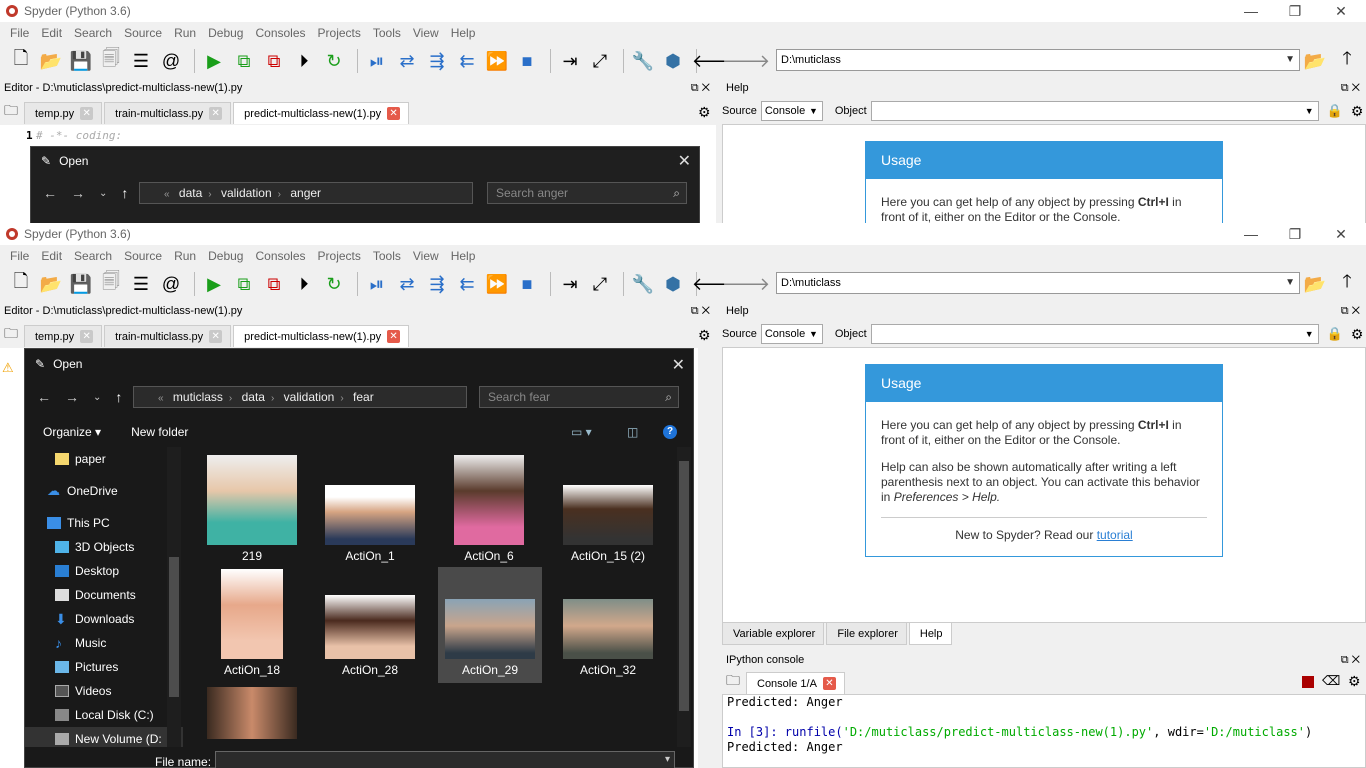 Image resolution: width=1366 pixels, height=768 pixels. Describe the element at coordinates (1315, 61) in the screenshot. I see `browse-folder-icon: 📂` at that location.